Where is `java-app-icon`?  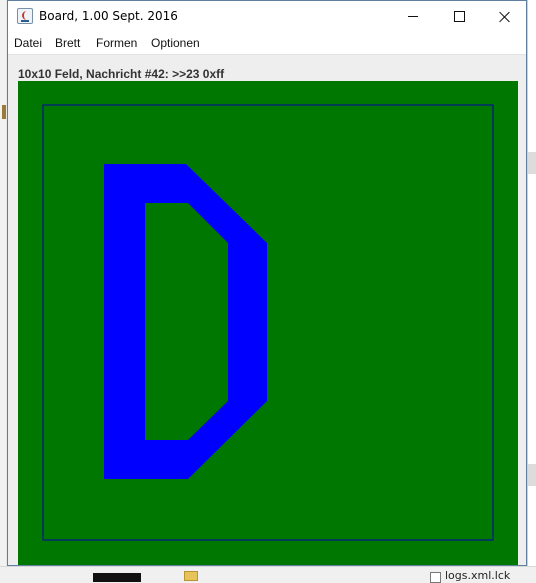
java-app-icon is located at coordinates (25, 16).